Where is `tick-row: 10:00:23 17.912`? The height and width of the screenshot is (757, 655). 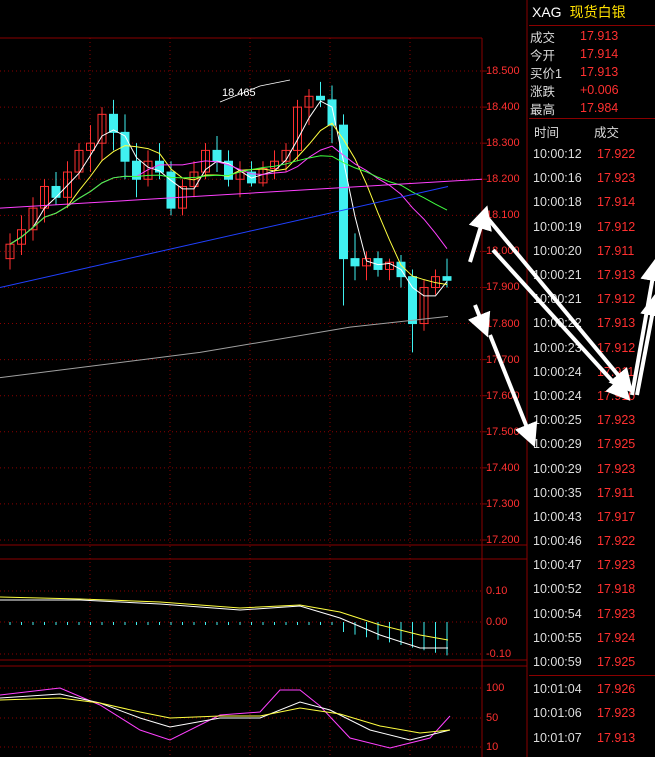 tick-row: 10:00:23 17.912 is located at coordinates (592, 348).